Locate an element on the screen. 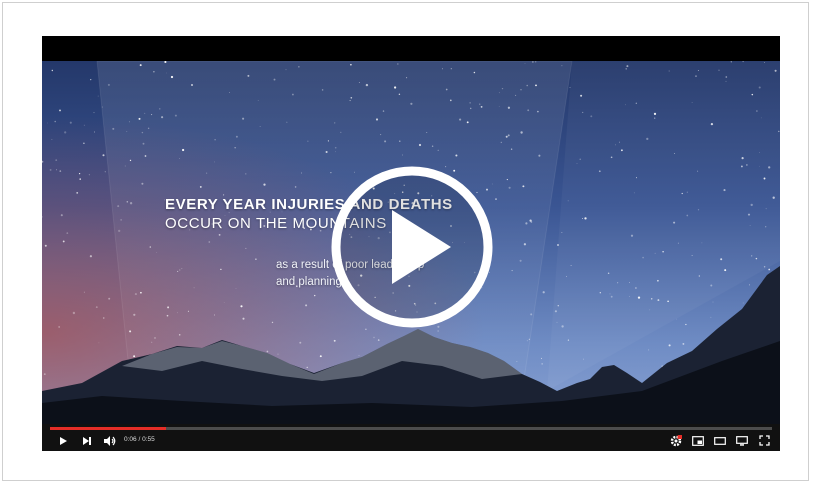  next-icon is located at coordinates (87, 440).